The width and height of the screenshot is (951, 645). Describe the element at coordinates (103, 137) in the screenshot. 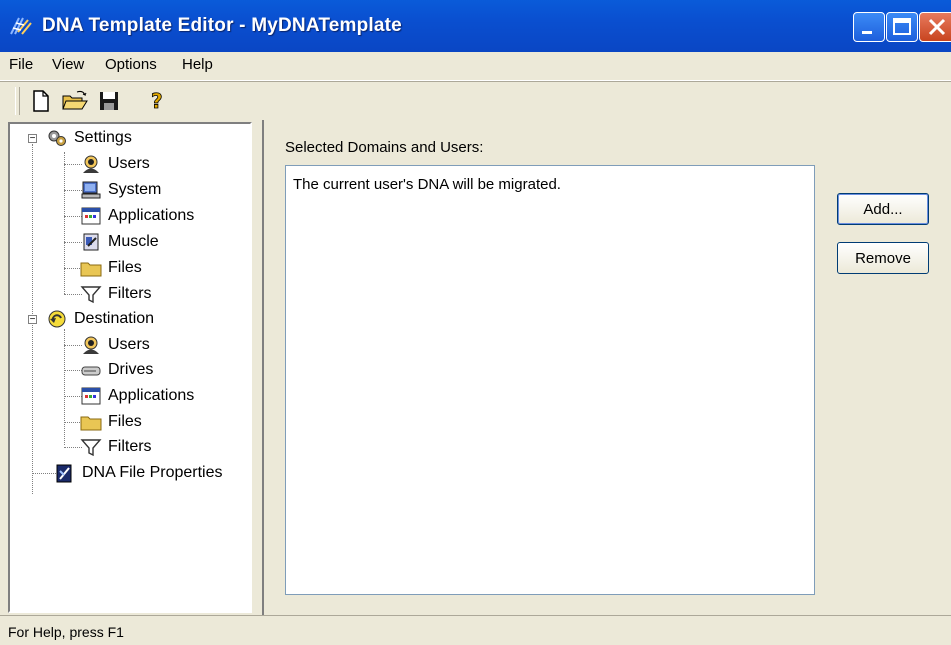

I see `tree-item-label: Settings` at that location.